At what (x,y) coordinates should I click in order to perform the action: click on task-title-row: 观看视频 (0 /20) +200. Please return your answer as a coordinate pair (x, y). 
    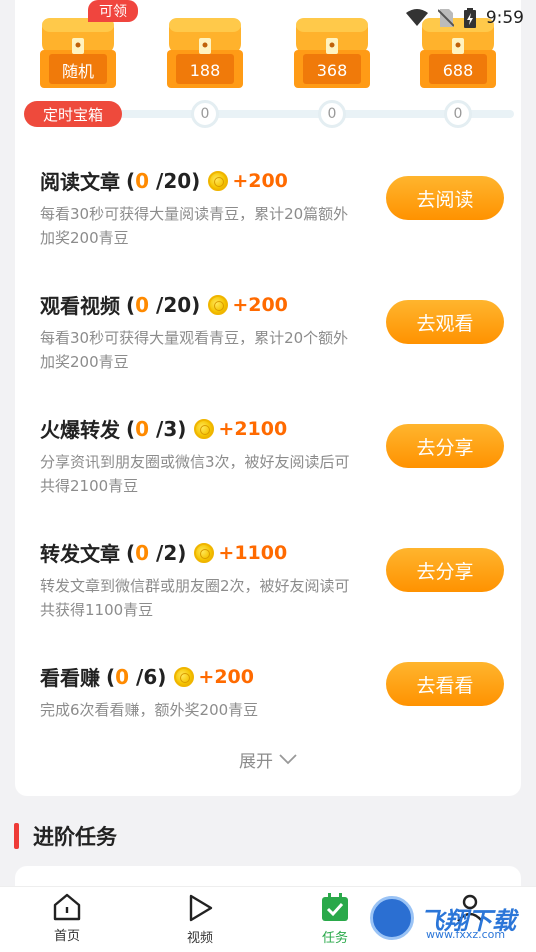
    Looking at the image, I should click on (164, 304).